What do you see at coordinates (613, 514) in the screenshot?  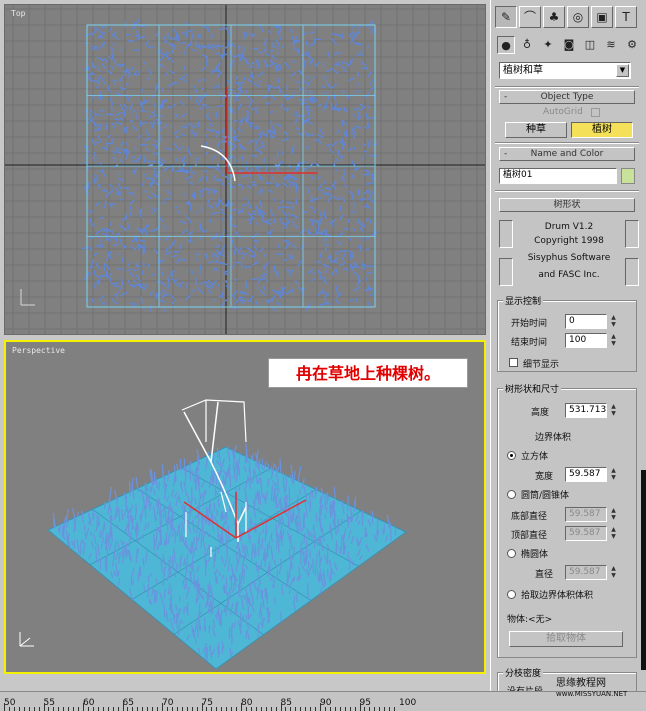 I see `bottom-radius-spinner: ▲ ▼` at bounding box center [613, 514].